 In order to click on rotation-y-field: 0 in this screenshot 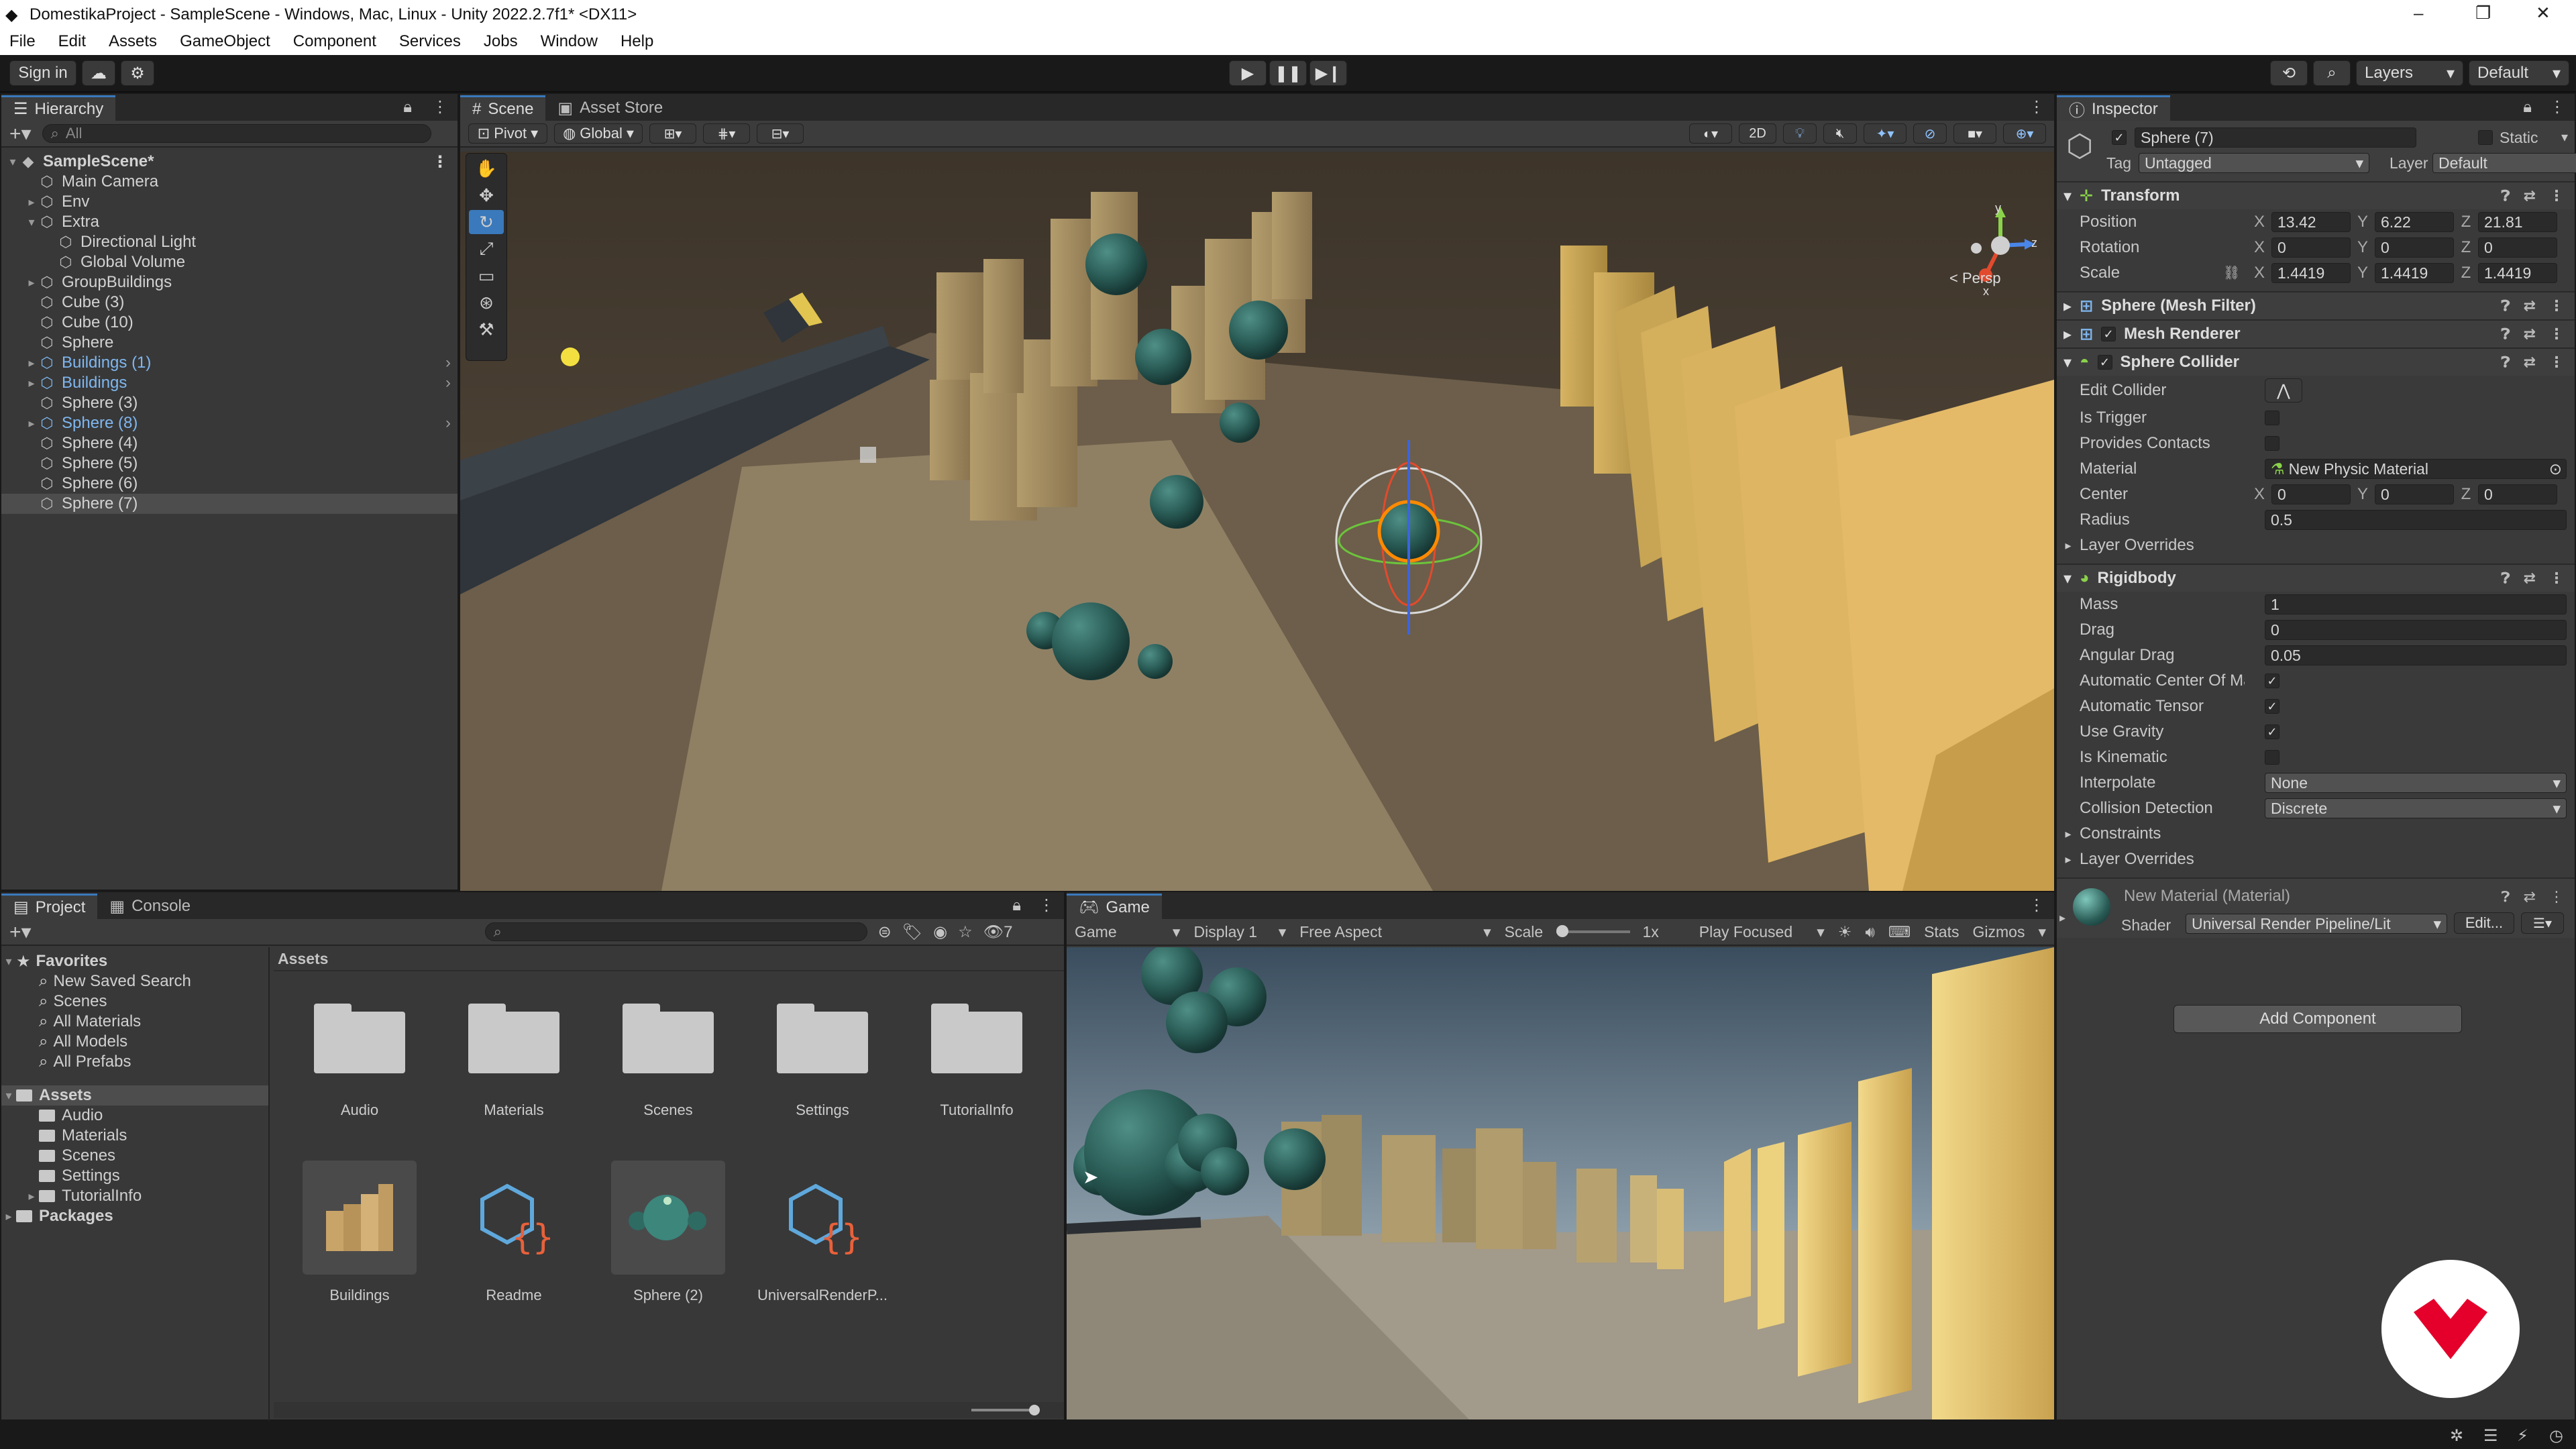, I will do `click(2414, 247)`.